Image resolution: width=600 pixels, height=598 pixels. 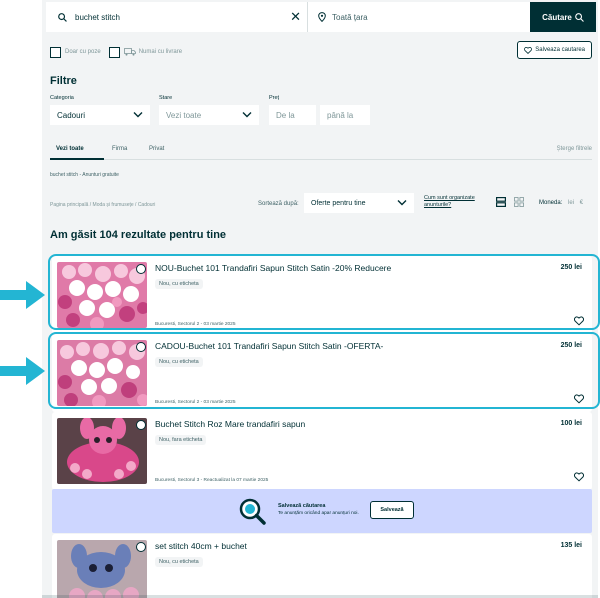 What do you see at coordinates (295, 16) in the screenshot?
I see `clear-icon: ✕` at bounding box center [295, 16].